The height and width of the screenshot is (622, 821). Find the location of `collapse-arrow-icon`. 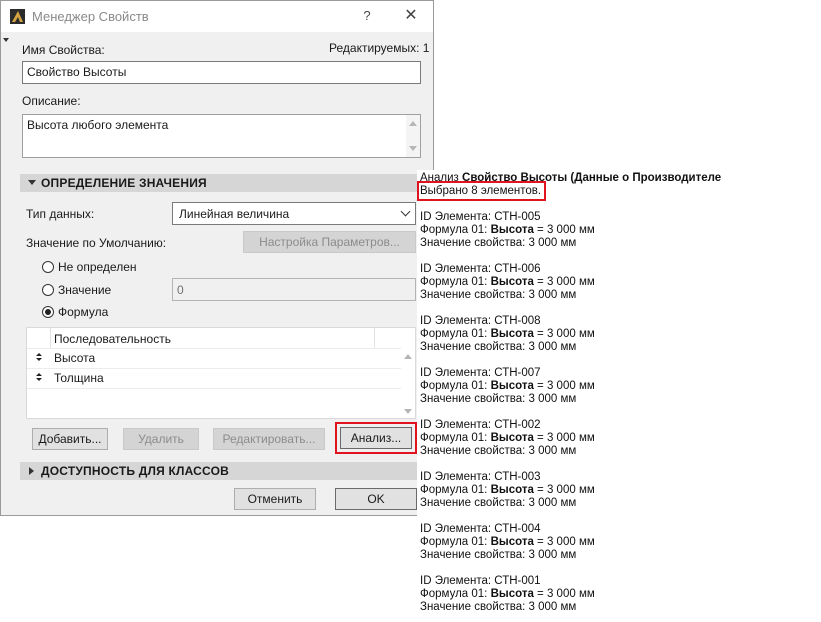

collapse-arrow-icon is located at coordinates (6, 40).